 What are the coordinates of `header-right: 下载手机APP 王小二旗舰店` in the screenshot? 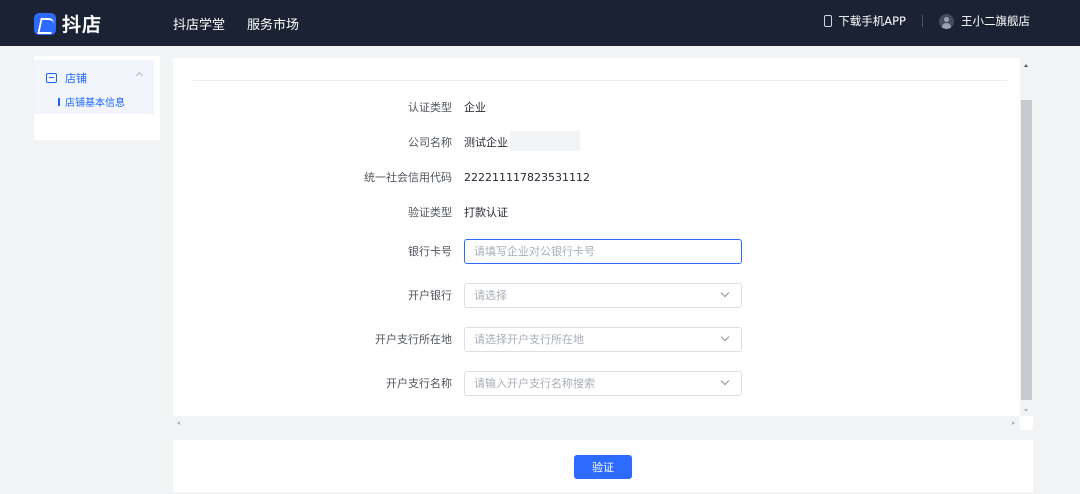 It's located at (927, 21).